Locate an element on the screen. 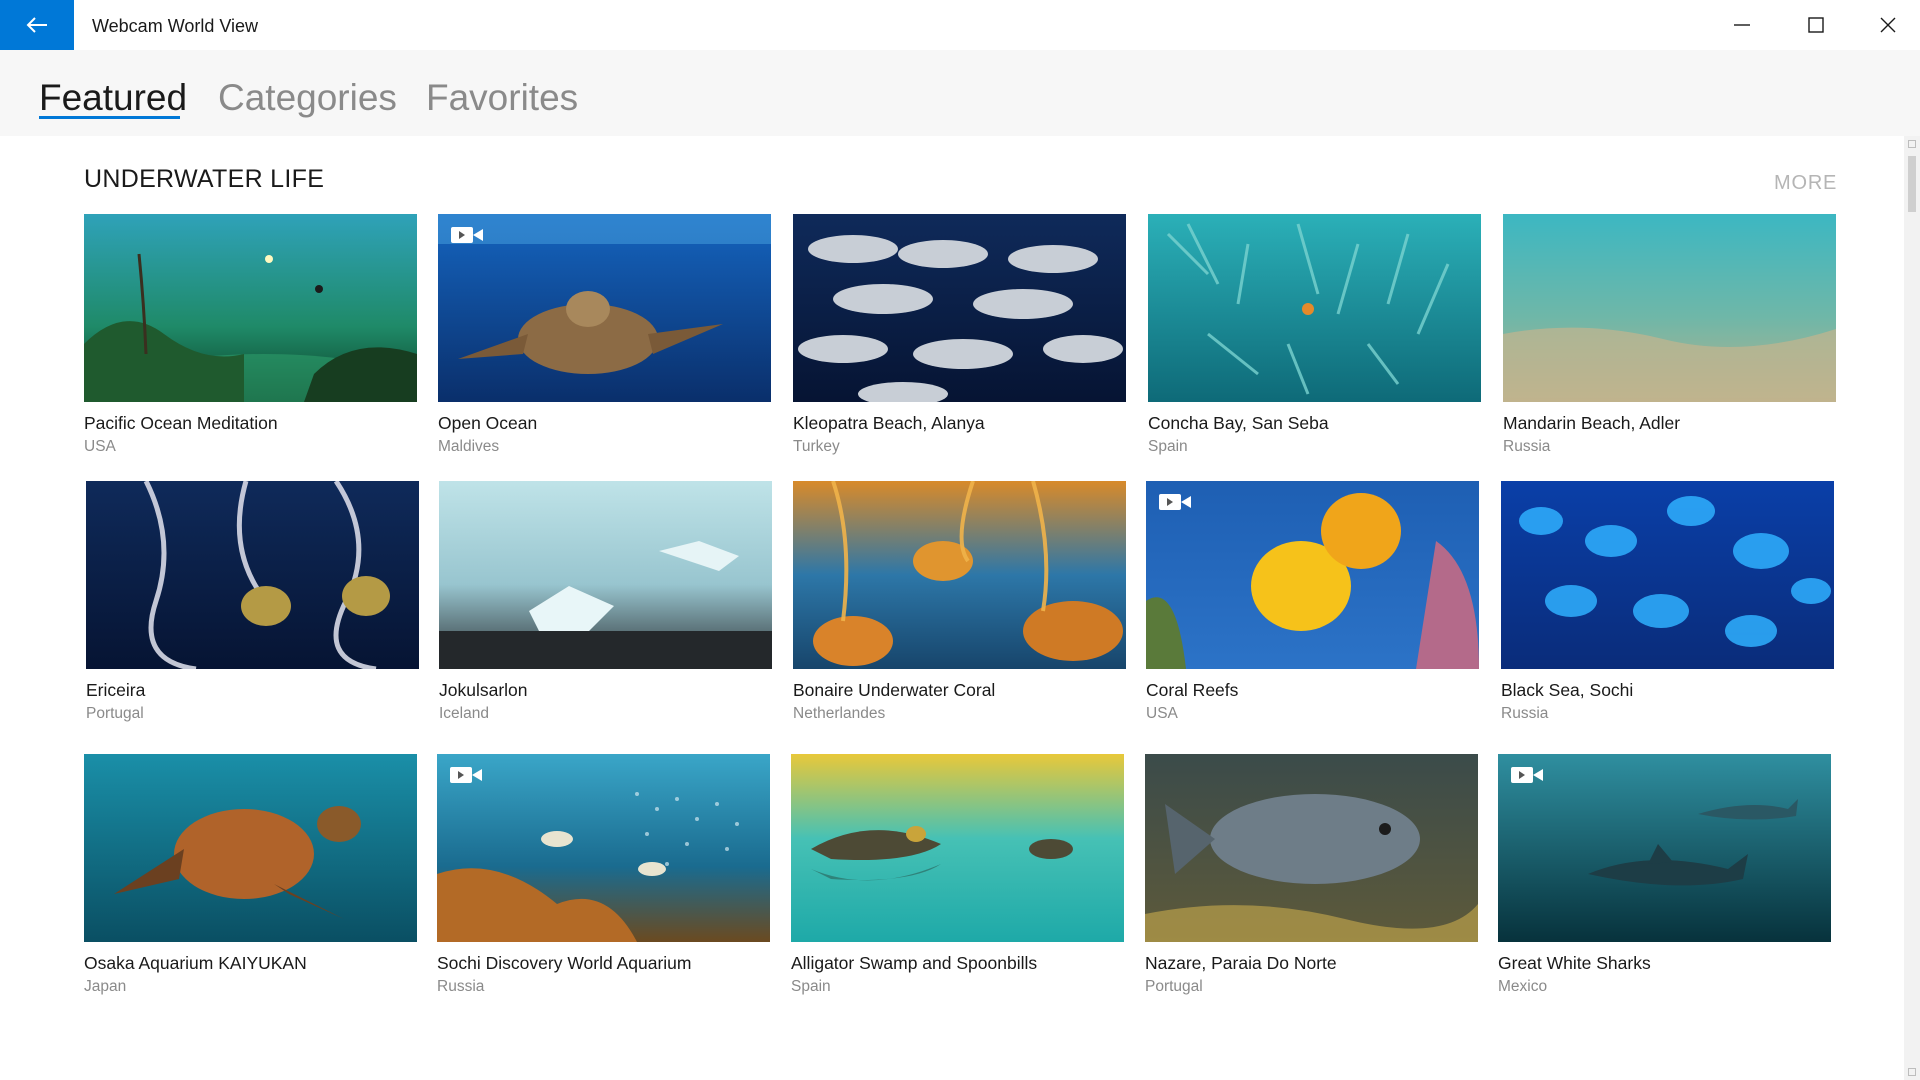 The width and height of the screenshot is (1920, 1080). card-title: Kleopatra Beach, Alanya is located at coordinates (889, 423).